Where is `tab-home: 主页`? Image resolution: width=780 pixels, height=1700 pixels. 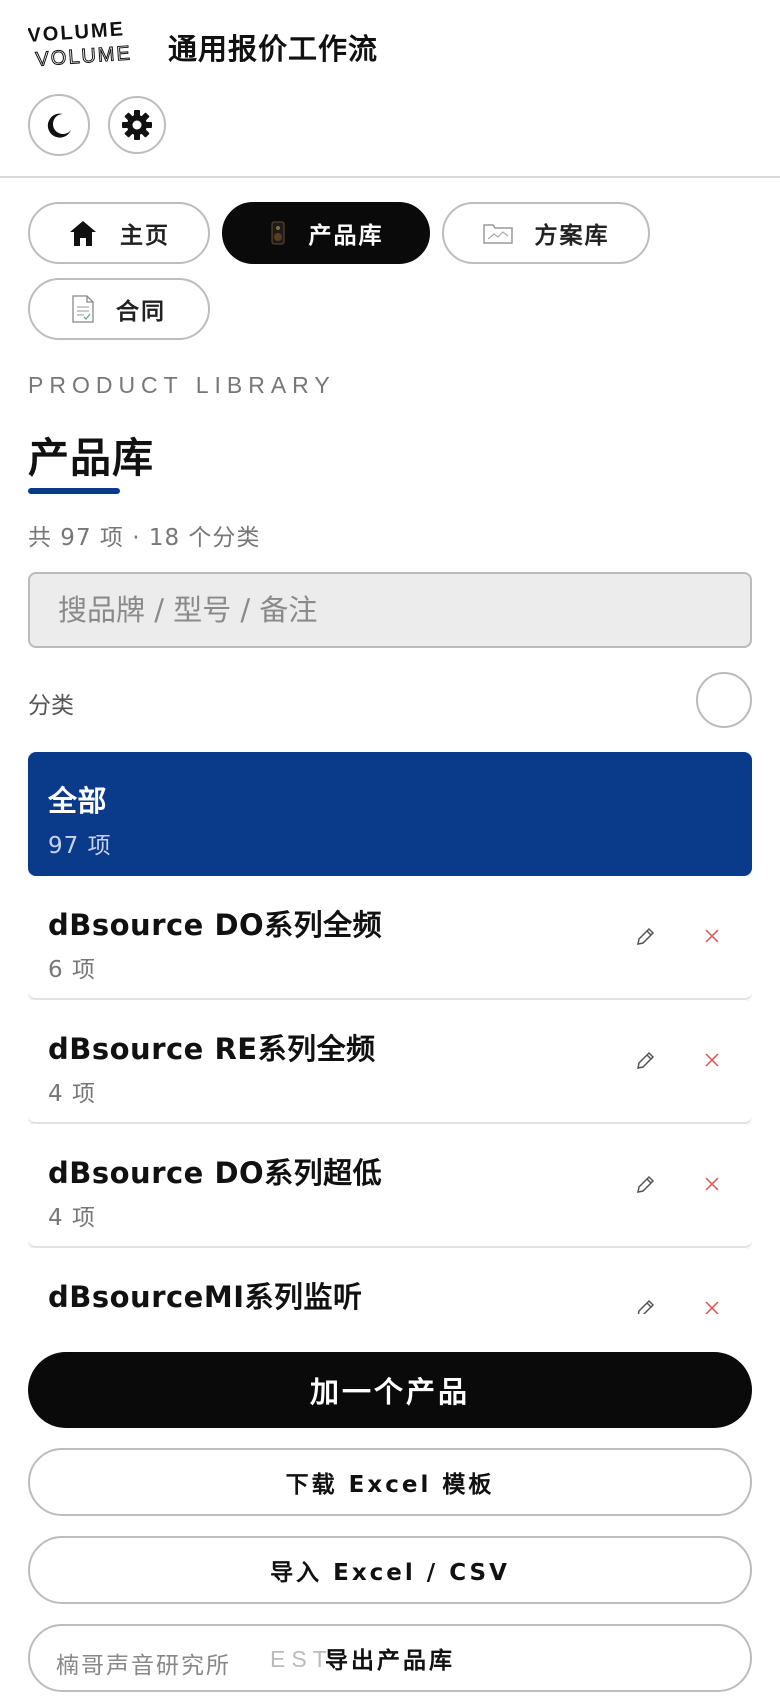
tab-home: 主页 is located at coordinates (119, 233).